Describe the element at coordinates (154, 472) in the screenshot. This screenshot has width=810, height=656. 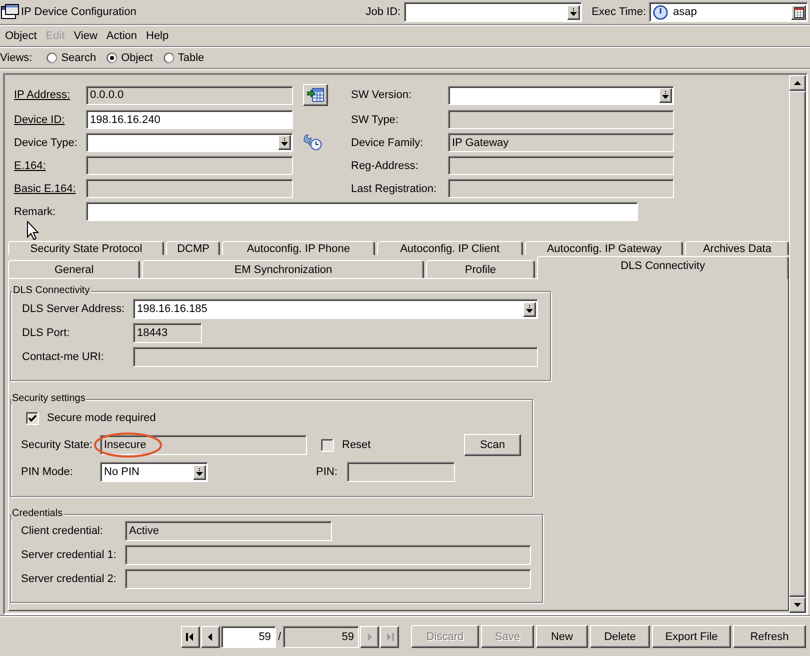
I see `dropdown-field: No PIN` at that location.